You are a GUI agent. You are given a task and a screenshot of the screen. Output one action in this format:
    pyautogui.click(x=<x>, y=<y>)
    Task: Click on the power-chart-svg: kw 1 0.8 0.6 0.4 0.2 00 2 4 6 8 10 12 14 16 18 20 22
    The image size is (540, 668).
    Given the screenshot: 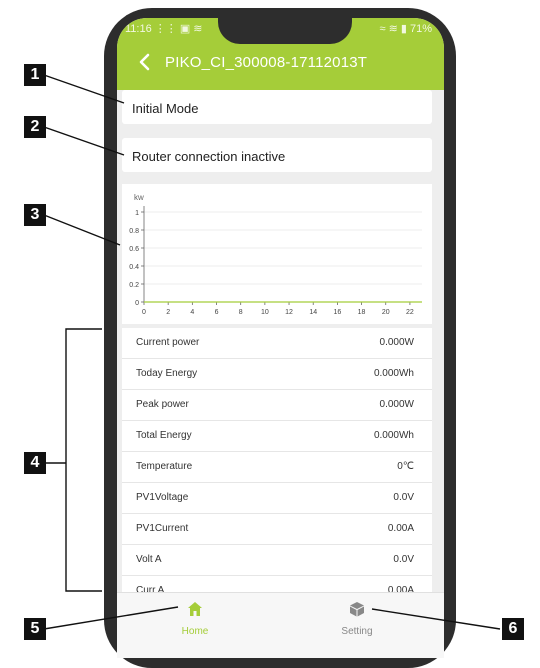 What is the action you would take?
    pyautogui.click(x=275, y=254)
    